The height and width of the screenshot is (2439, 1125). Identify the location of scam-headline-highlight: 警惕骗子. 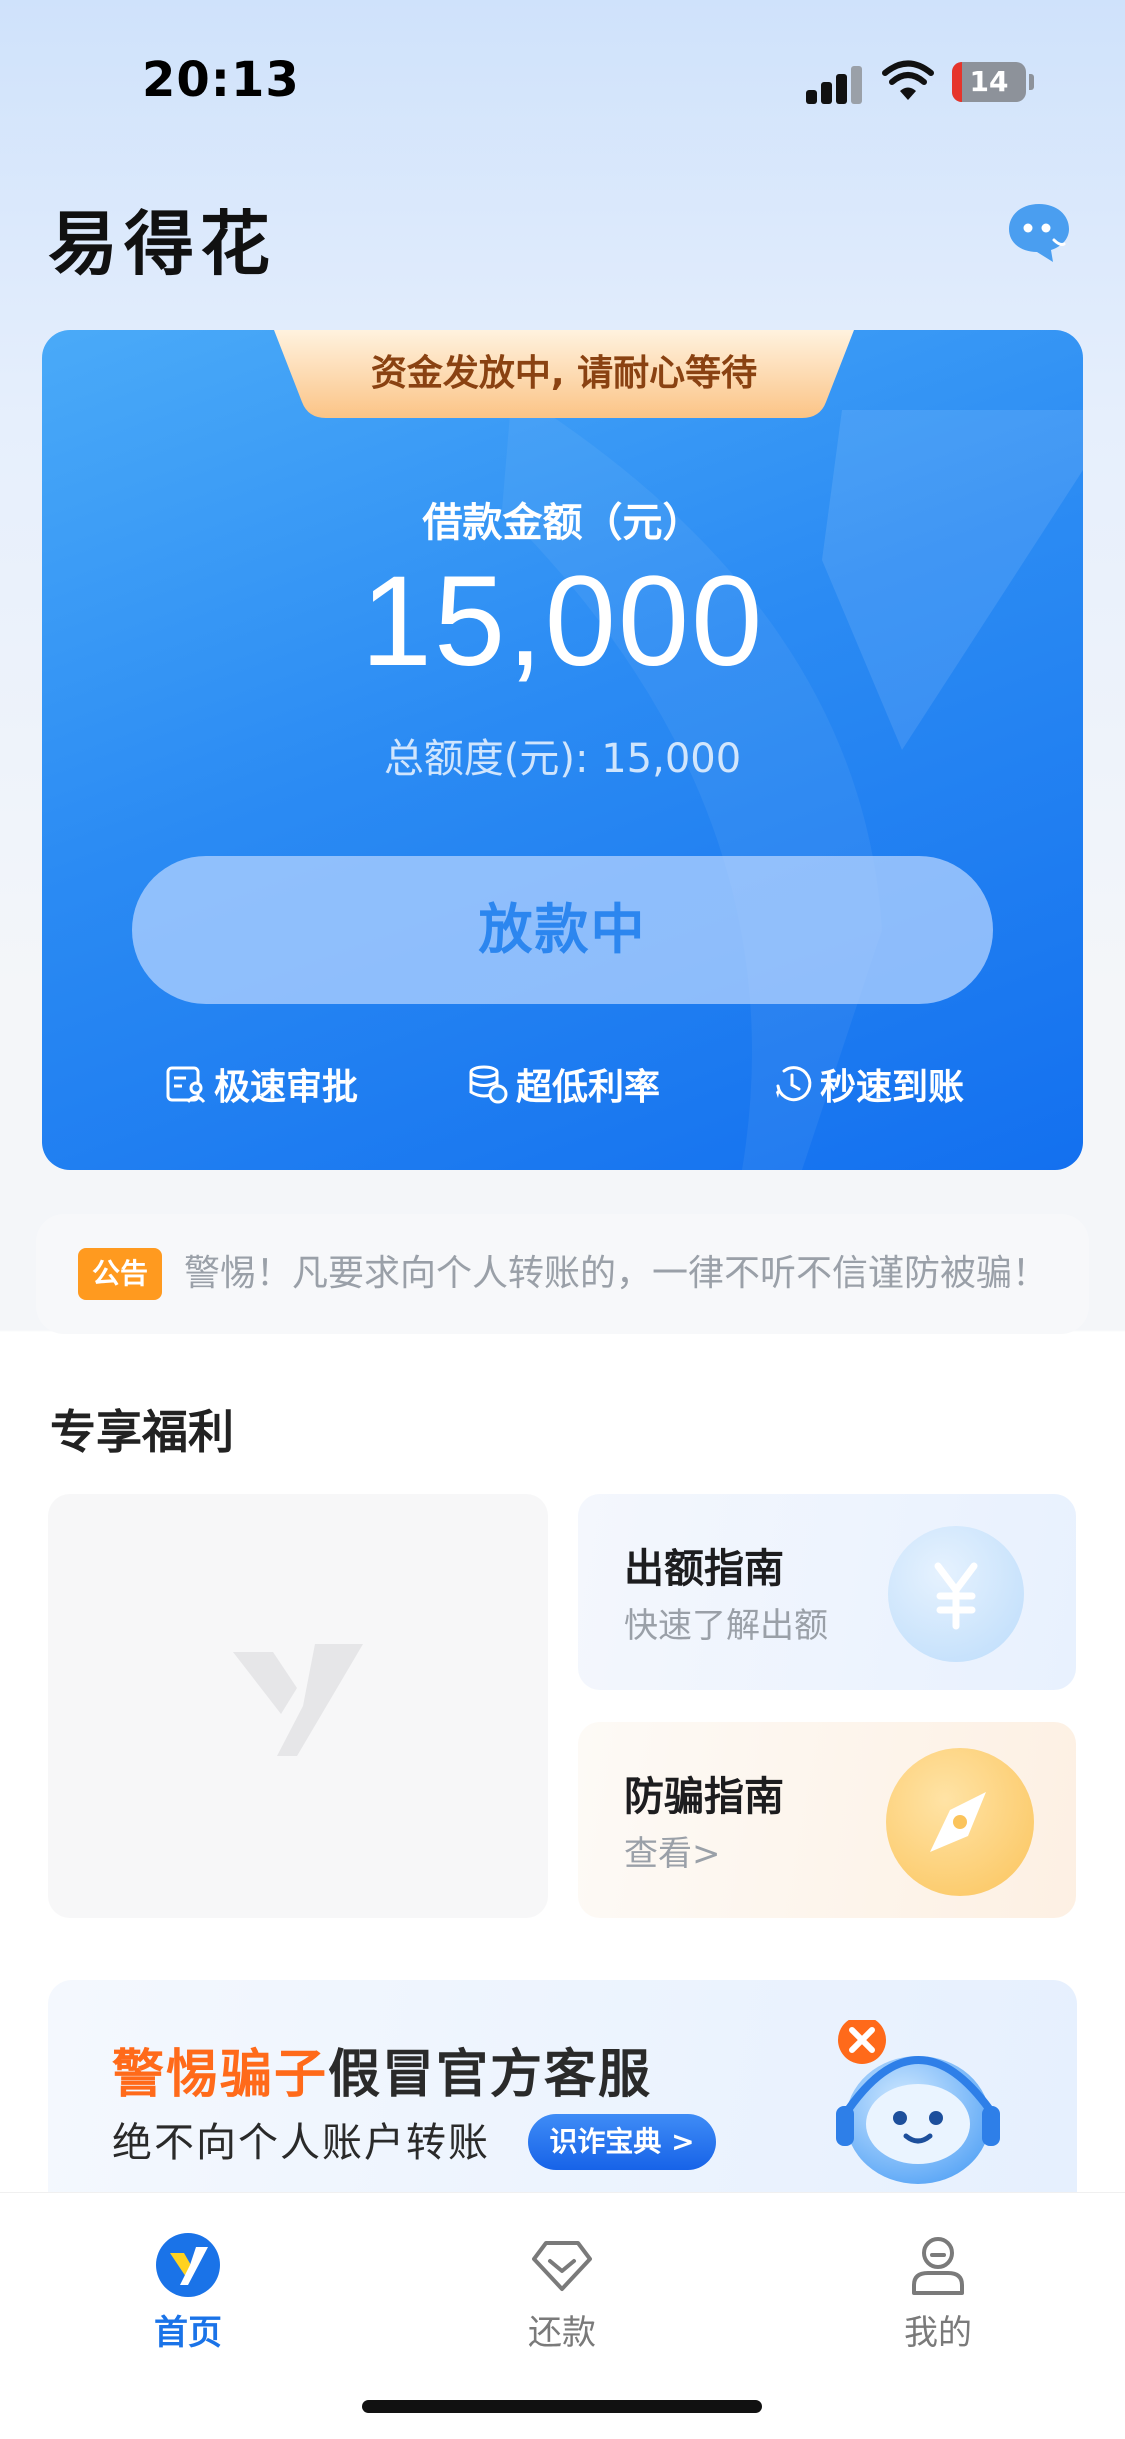
(220, 2075).